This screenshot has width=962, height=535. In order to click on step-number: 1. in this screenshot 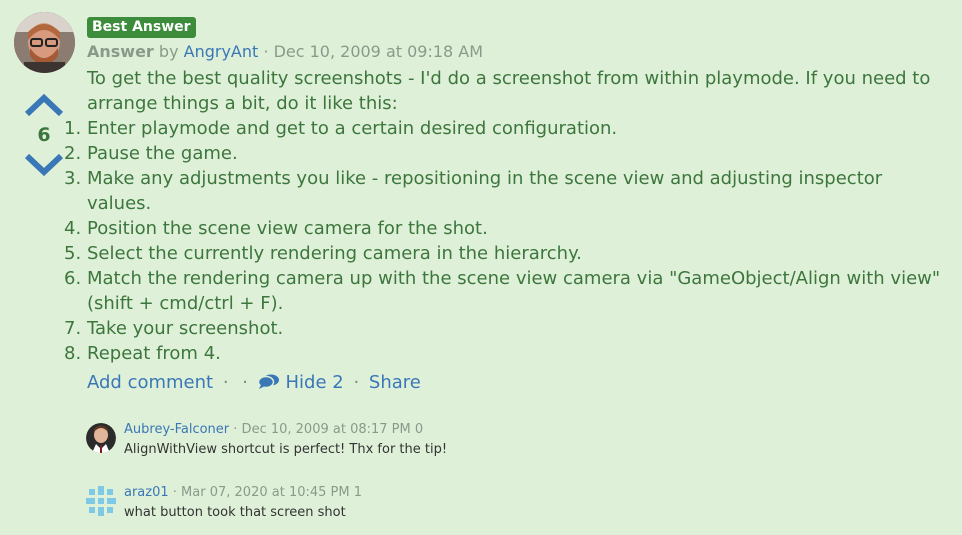, I will do `click(73, 128)`.